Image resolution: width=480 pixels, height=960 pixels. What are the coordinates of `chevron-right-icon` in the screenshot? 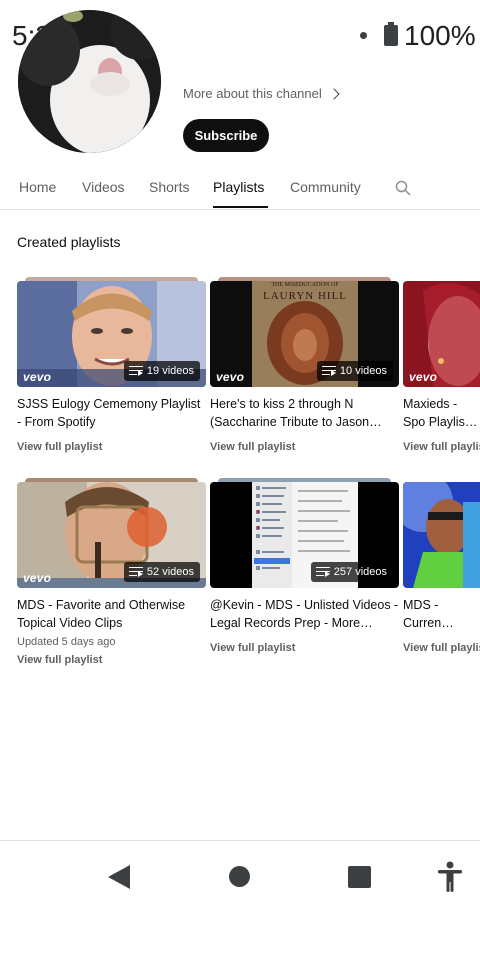 It's located at (334, 94).